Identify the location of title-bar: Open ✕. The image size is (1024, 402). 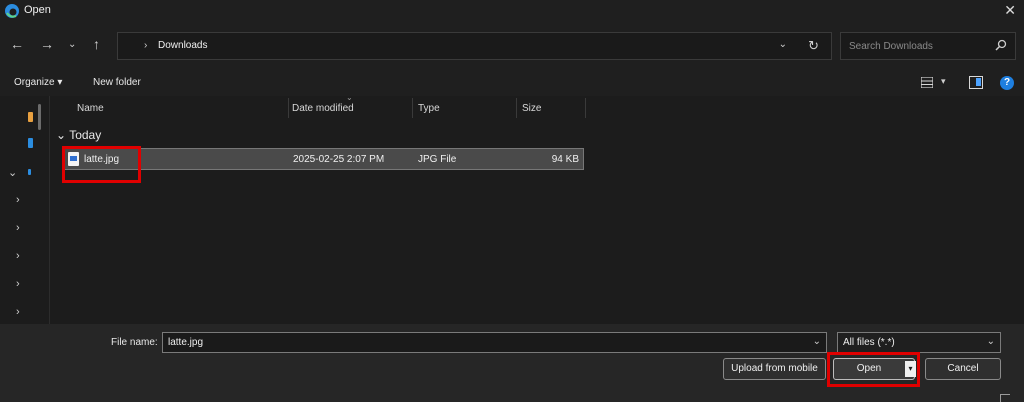
(512, 11).